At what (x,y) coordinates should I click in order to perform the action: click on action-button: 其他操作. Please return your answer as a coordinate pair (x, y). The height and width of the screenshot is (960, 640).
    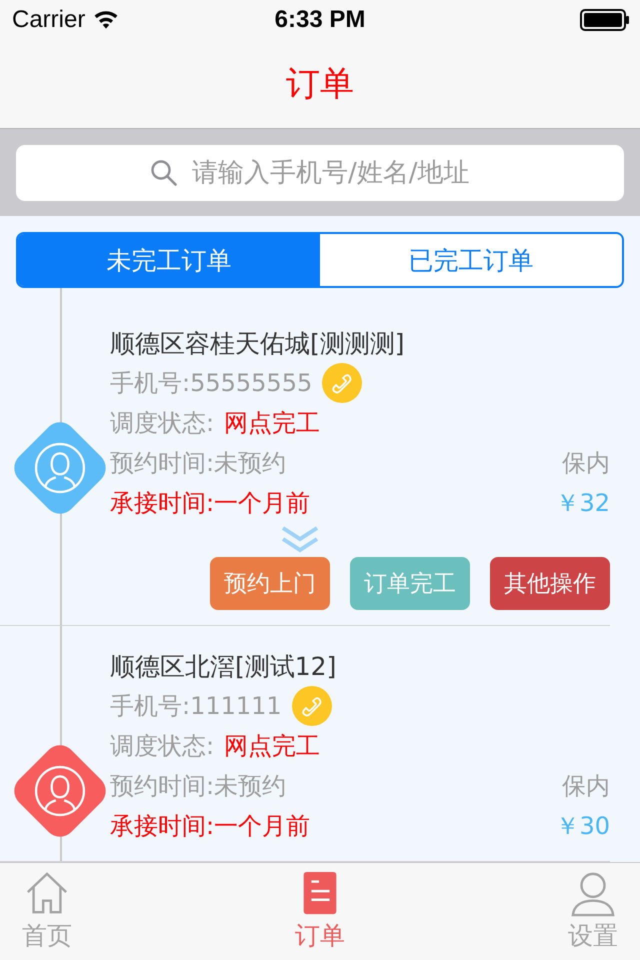
    Looking at the image, I should click on (550, 583).